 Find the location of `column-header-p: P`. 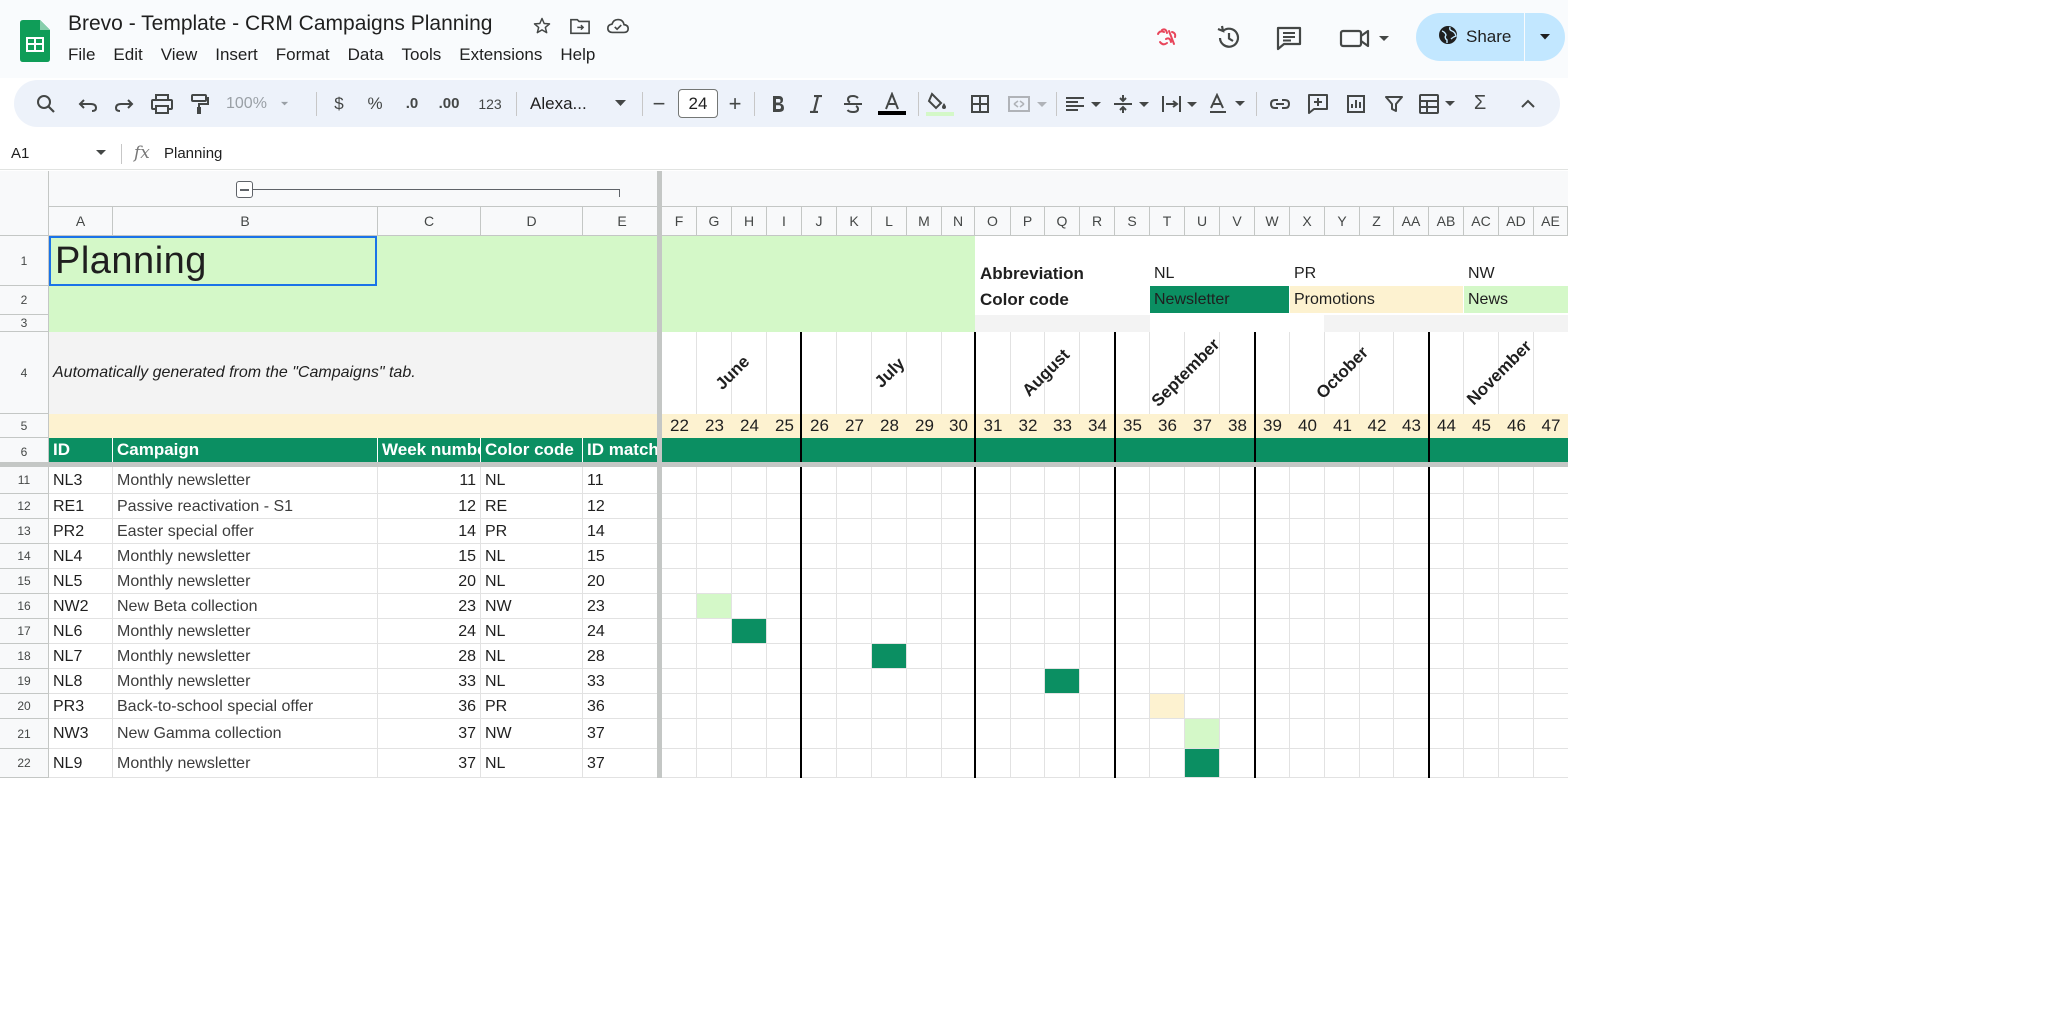

column-header-p: P is located at coordinates (1028, 221).